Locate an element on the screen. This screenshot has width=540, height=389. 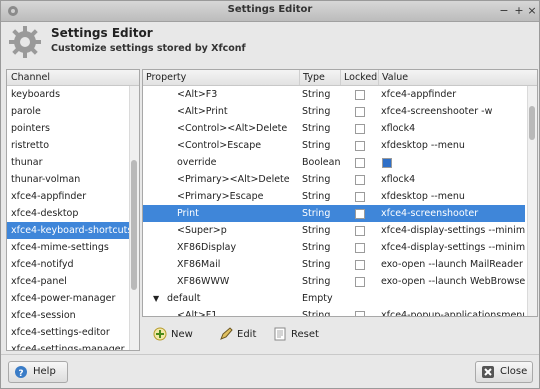
channel-item: xfce4-settings-editor is located at coordinates (68, 332).